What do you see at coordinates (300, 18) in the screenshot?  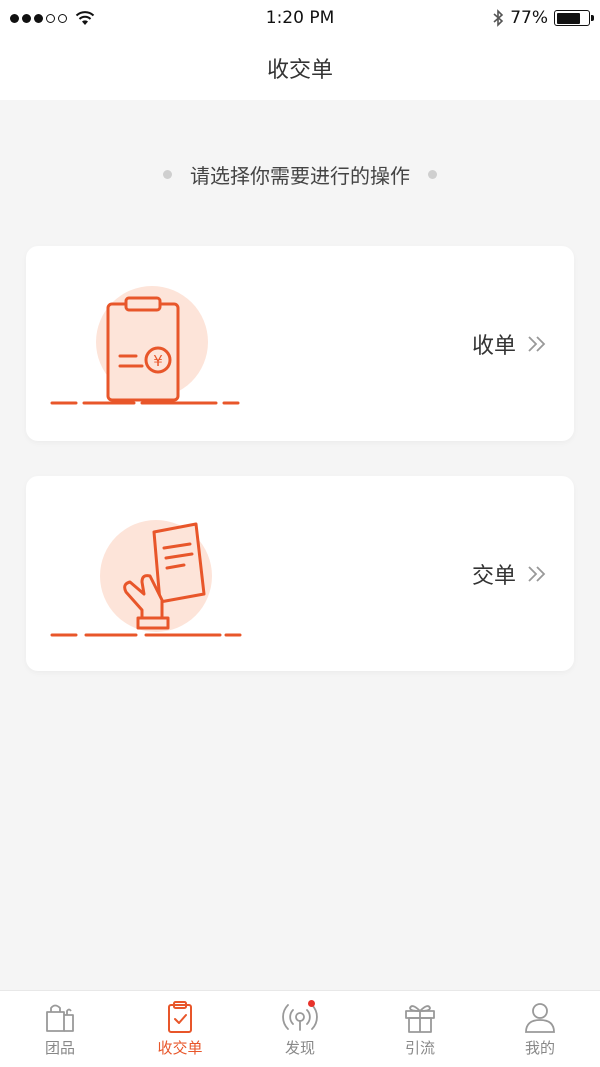 I see `status-bar: 1:20 PM 77%` at bounding box center [300, 18].